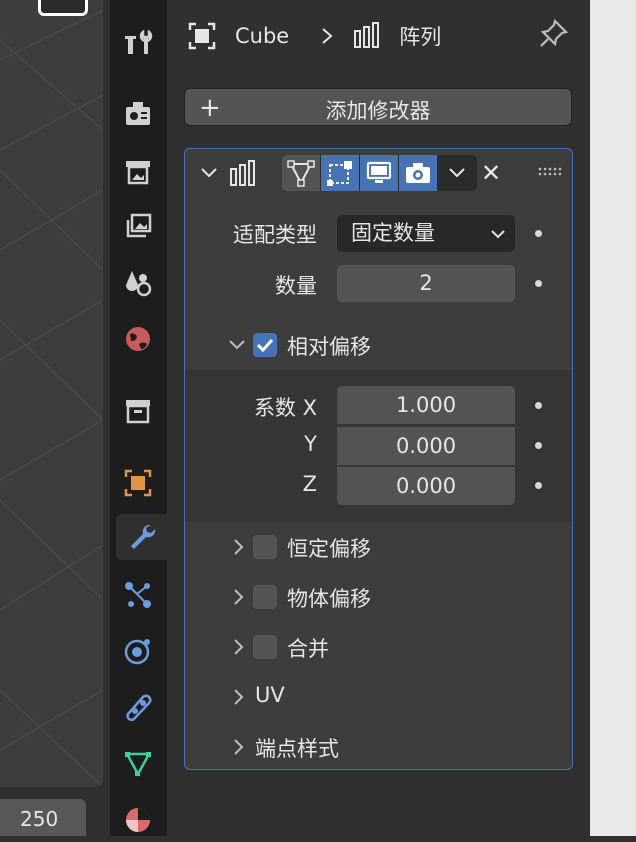 Image resolution: width=636 pixels, height=842 pixels. I want to click on particles-icon, so click(138, 595).